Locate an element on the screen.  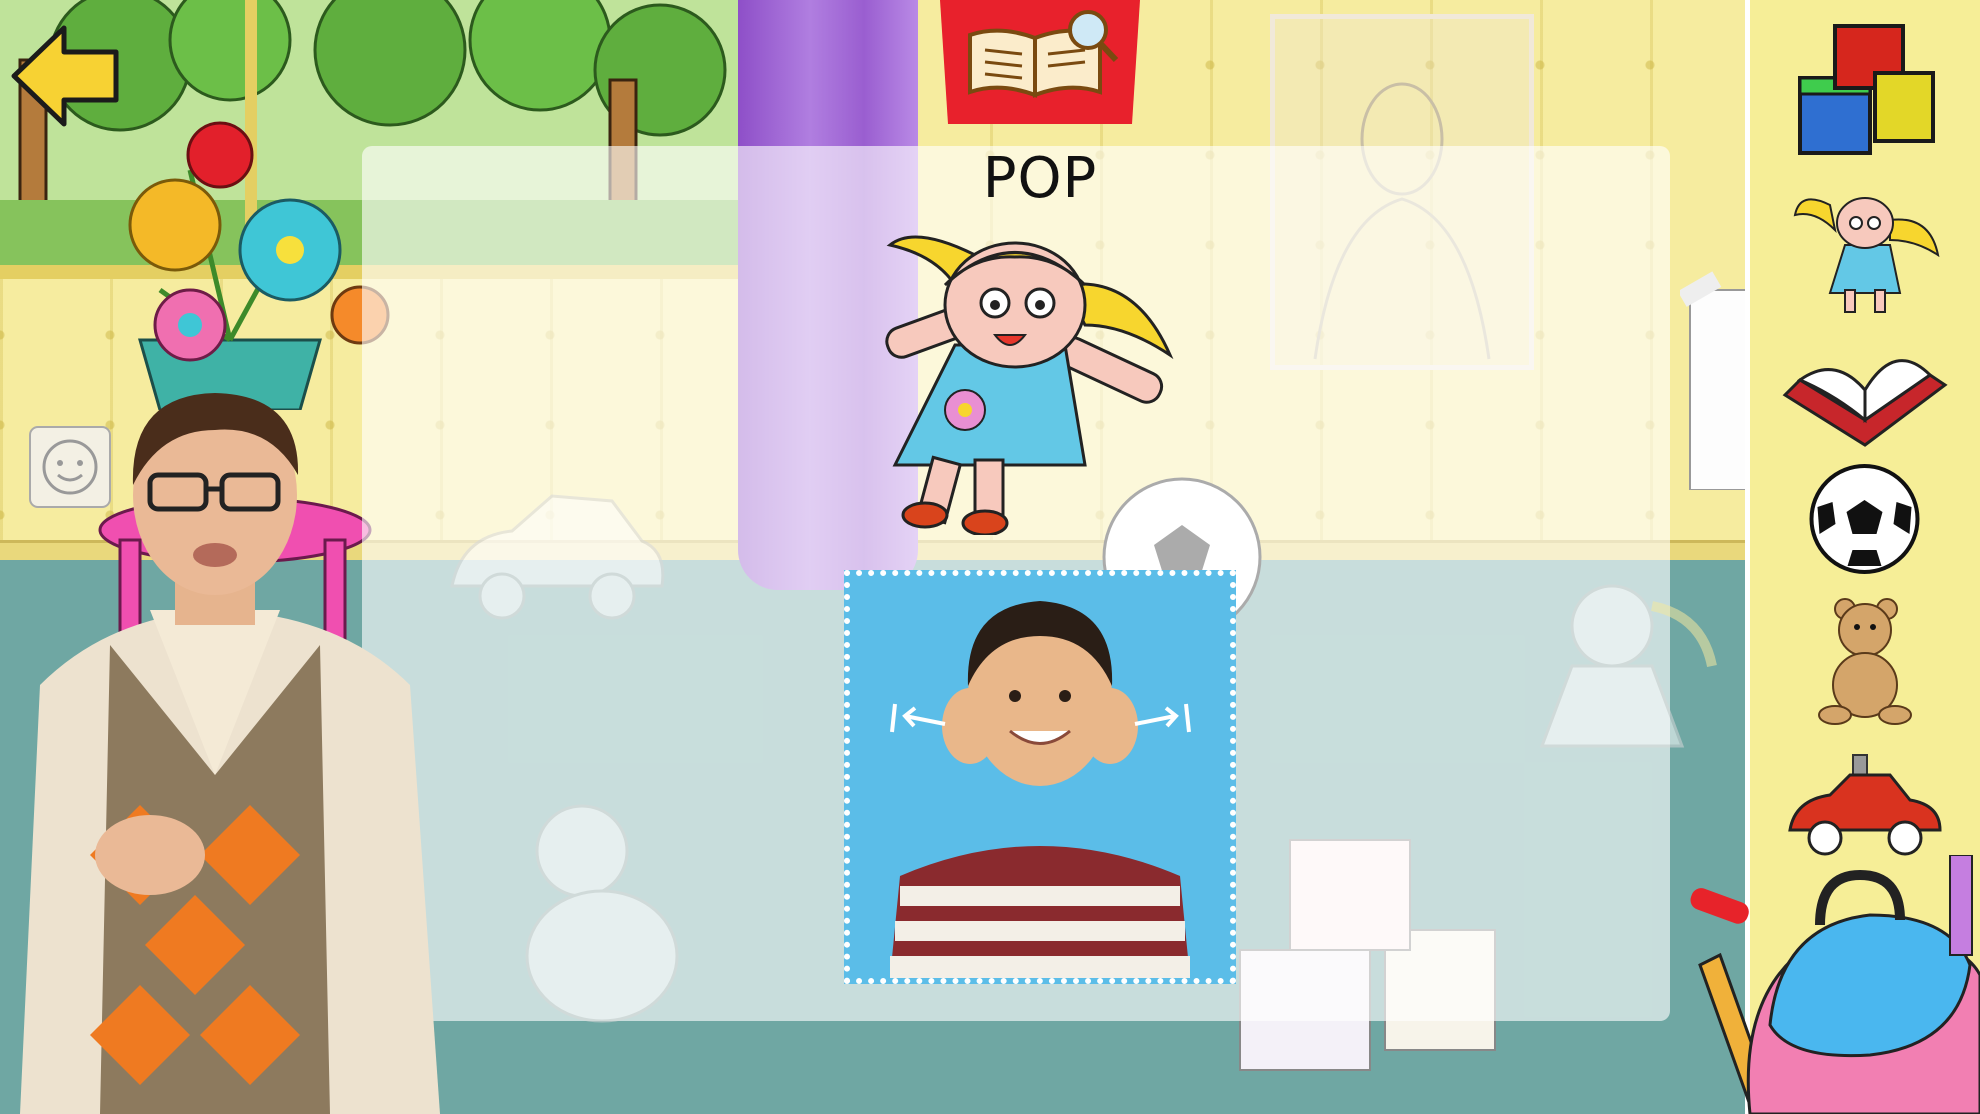
back-arrow-icon is located at coordinates (64, 76).